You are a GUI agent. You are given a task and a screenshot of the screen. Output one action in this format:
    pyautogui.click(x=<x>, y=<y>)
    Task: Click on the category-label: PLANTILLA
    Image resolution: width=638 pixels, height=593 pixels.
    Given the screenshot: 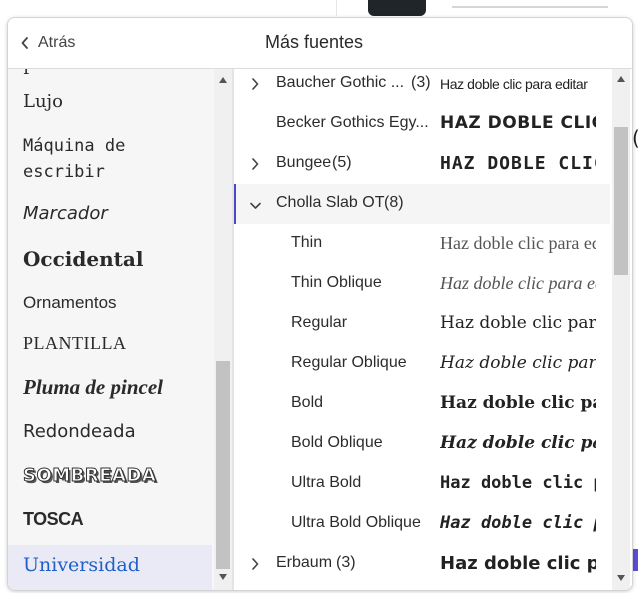 What is the action you would take?
    pyautogui.click(x=75, y=343)
    